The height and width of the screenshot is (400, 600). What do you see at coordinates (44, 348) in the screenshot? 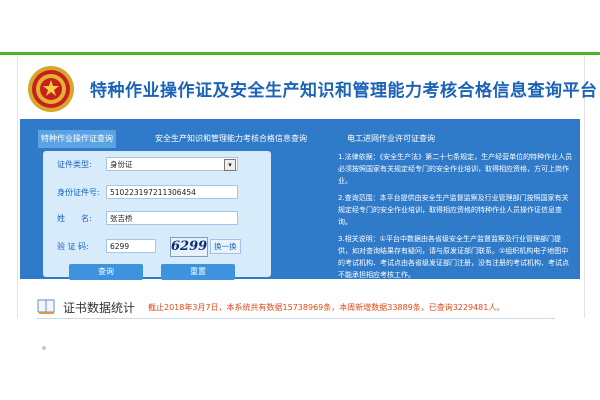
I see `decorative-dot` at bounding box center [44, 348].